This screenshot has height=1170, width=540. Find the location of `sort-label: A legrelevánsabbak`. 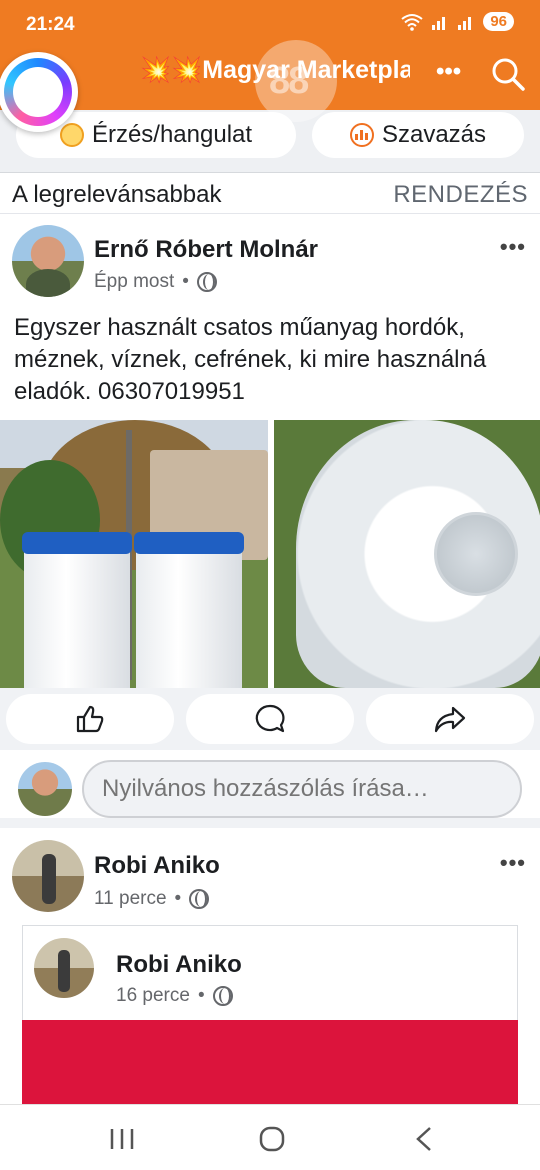

sort-label: A legrelevánsabbak is located at coordinates (117, 194).